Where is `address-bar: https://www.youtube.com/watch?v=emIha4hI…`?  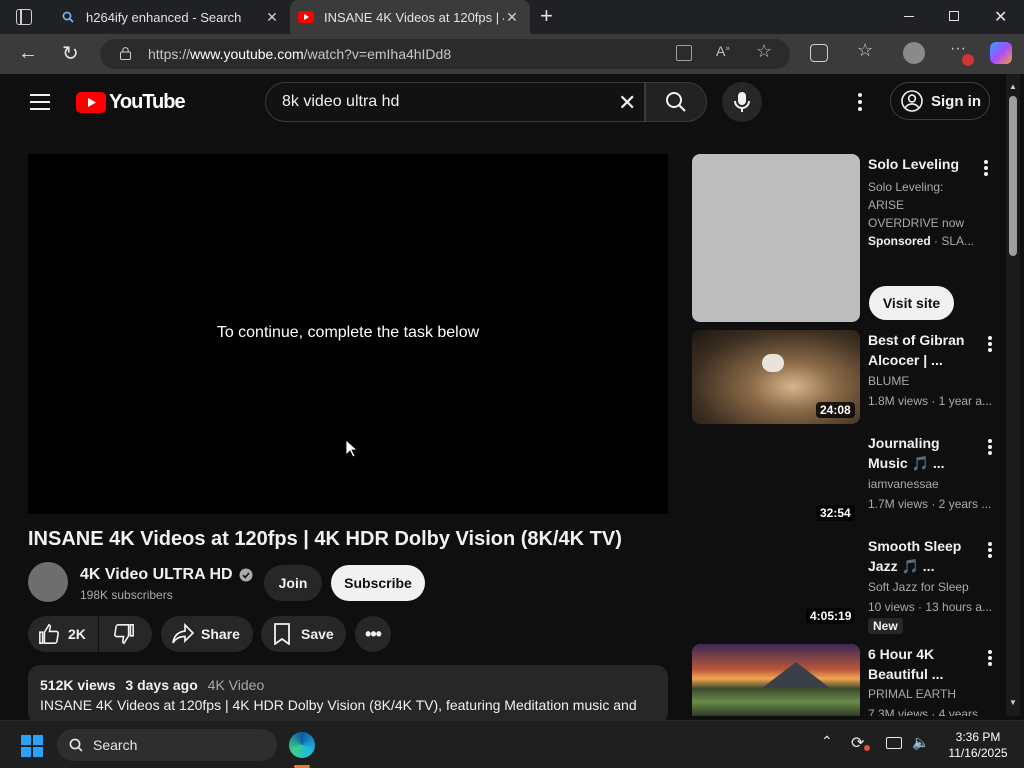
address-bar: https://www.youtube.com/watch?v=emIha4hI… is located at coordinates (445, 54).